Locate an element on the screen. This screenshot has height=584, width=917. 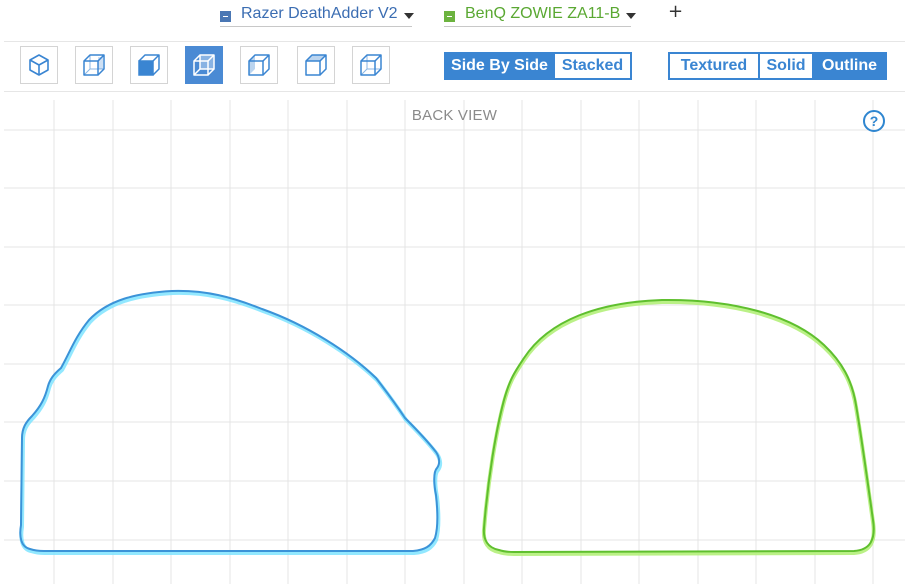
side-by-side-button: Side By Side is located at coordinates (499, 66).